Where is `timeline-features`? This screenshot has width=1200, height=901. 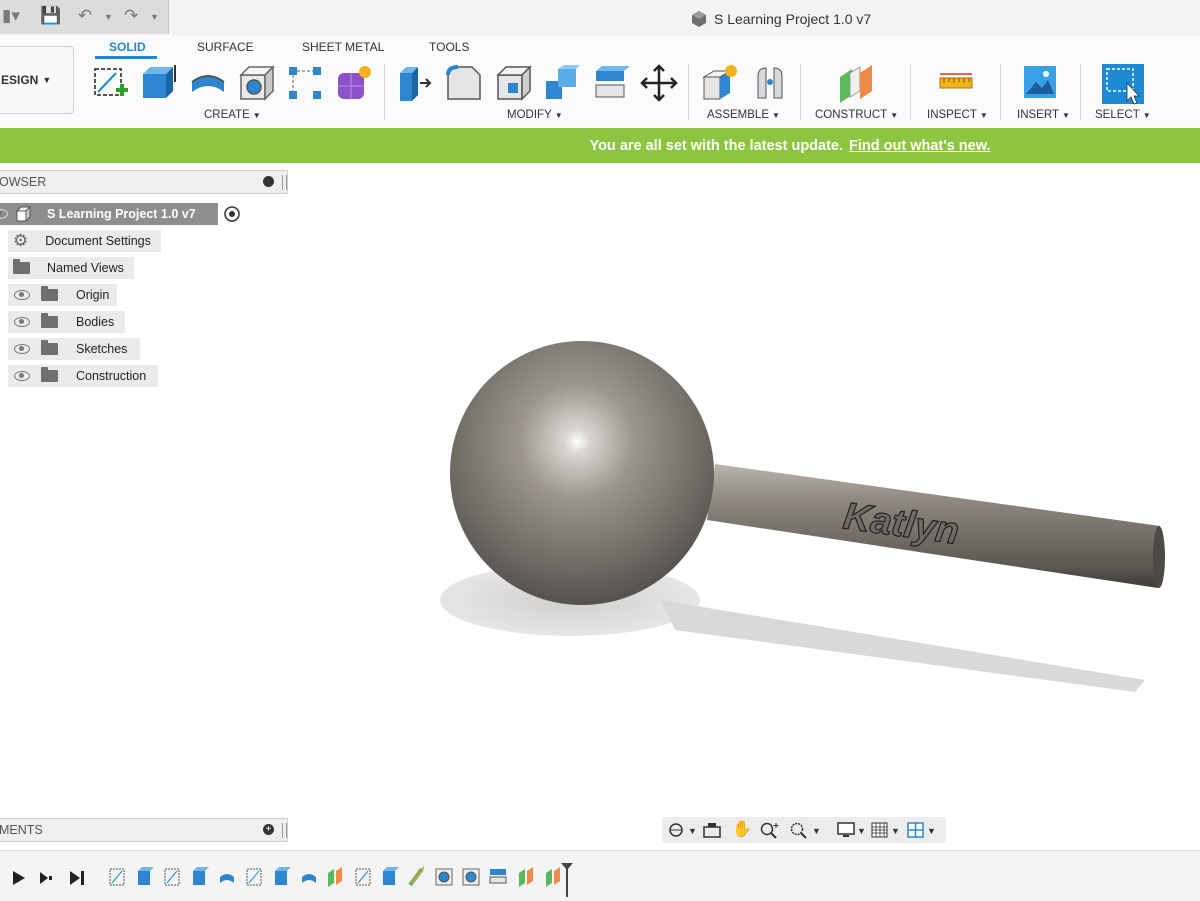 timeline-features is located at coordinates (346, 881).